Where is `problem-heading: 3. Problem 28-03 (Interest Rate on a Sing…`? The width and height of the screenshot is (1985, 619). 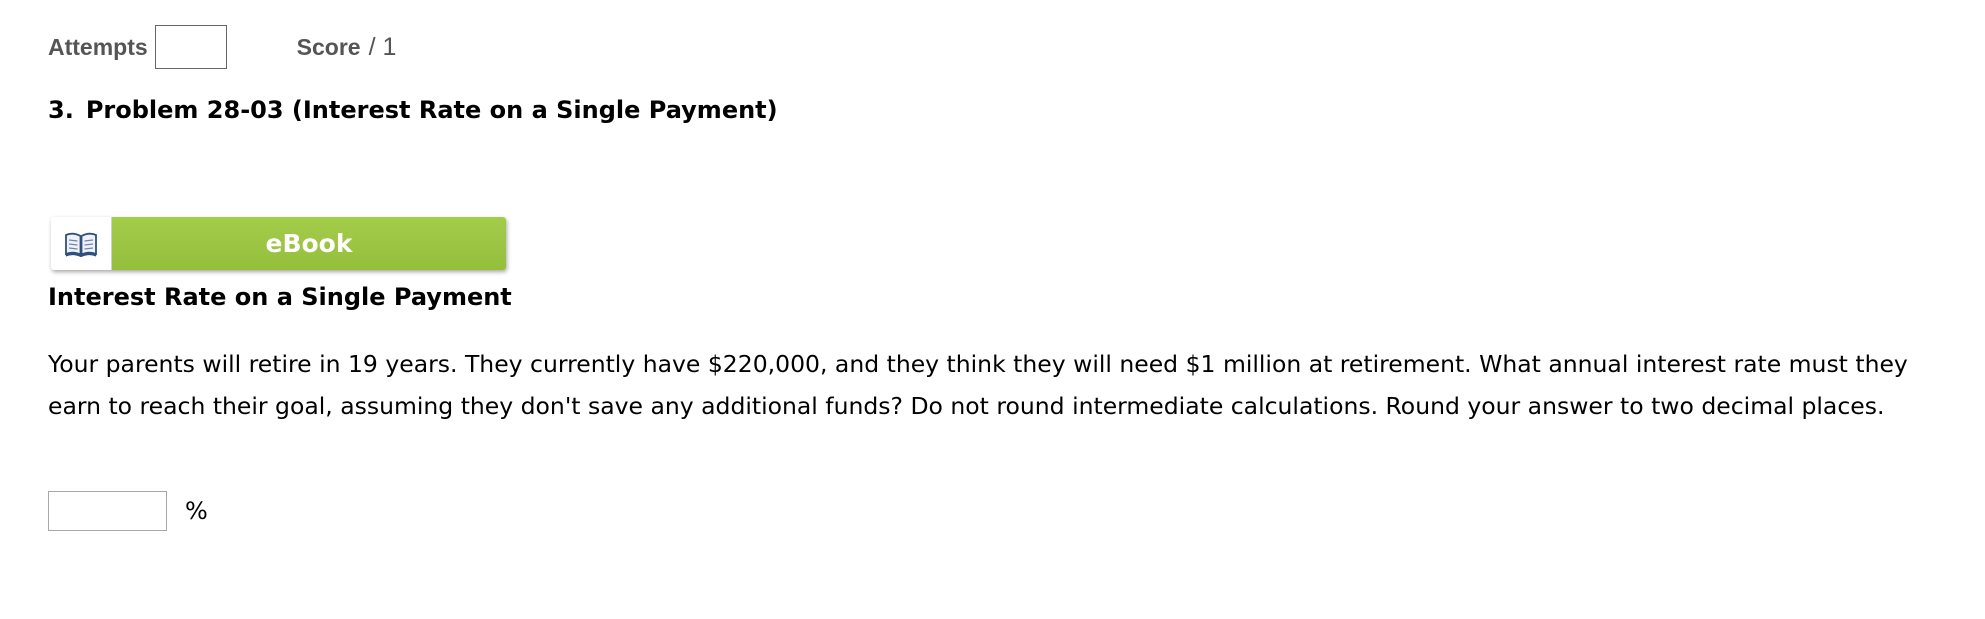
problem-heading: 3. Problem 28-03 (Interest Rate on a Sing… is located at coordinates (413, 110).